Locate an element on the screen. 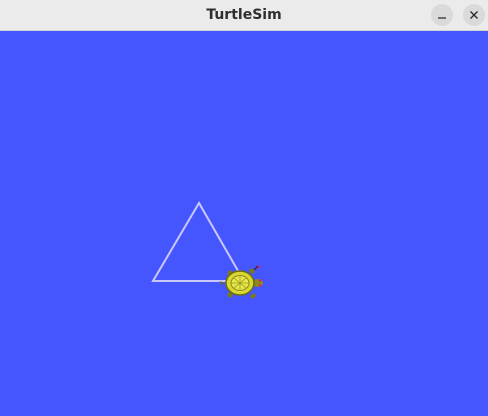 This screenshot has height=416, width=488. minimize-button is located at coordinates (442, 15).